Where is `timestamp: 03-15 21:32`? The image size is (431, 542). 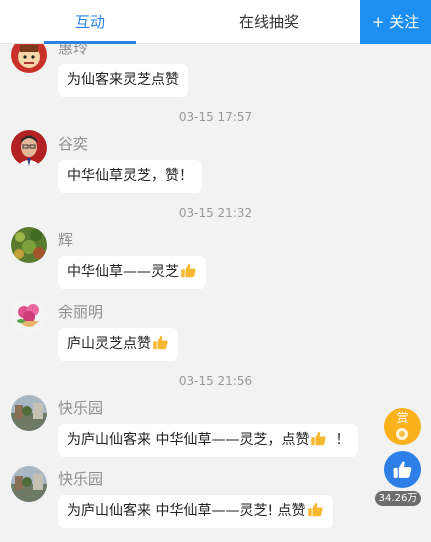 timestamp: 03-15 21:32 is located at coordinates (215, 213).